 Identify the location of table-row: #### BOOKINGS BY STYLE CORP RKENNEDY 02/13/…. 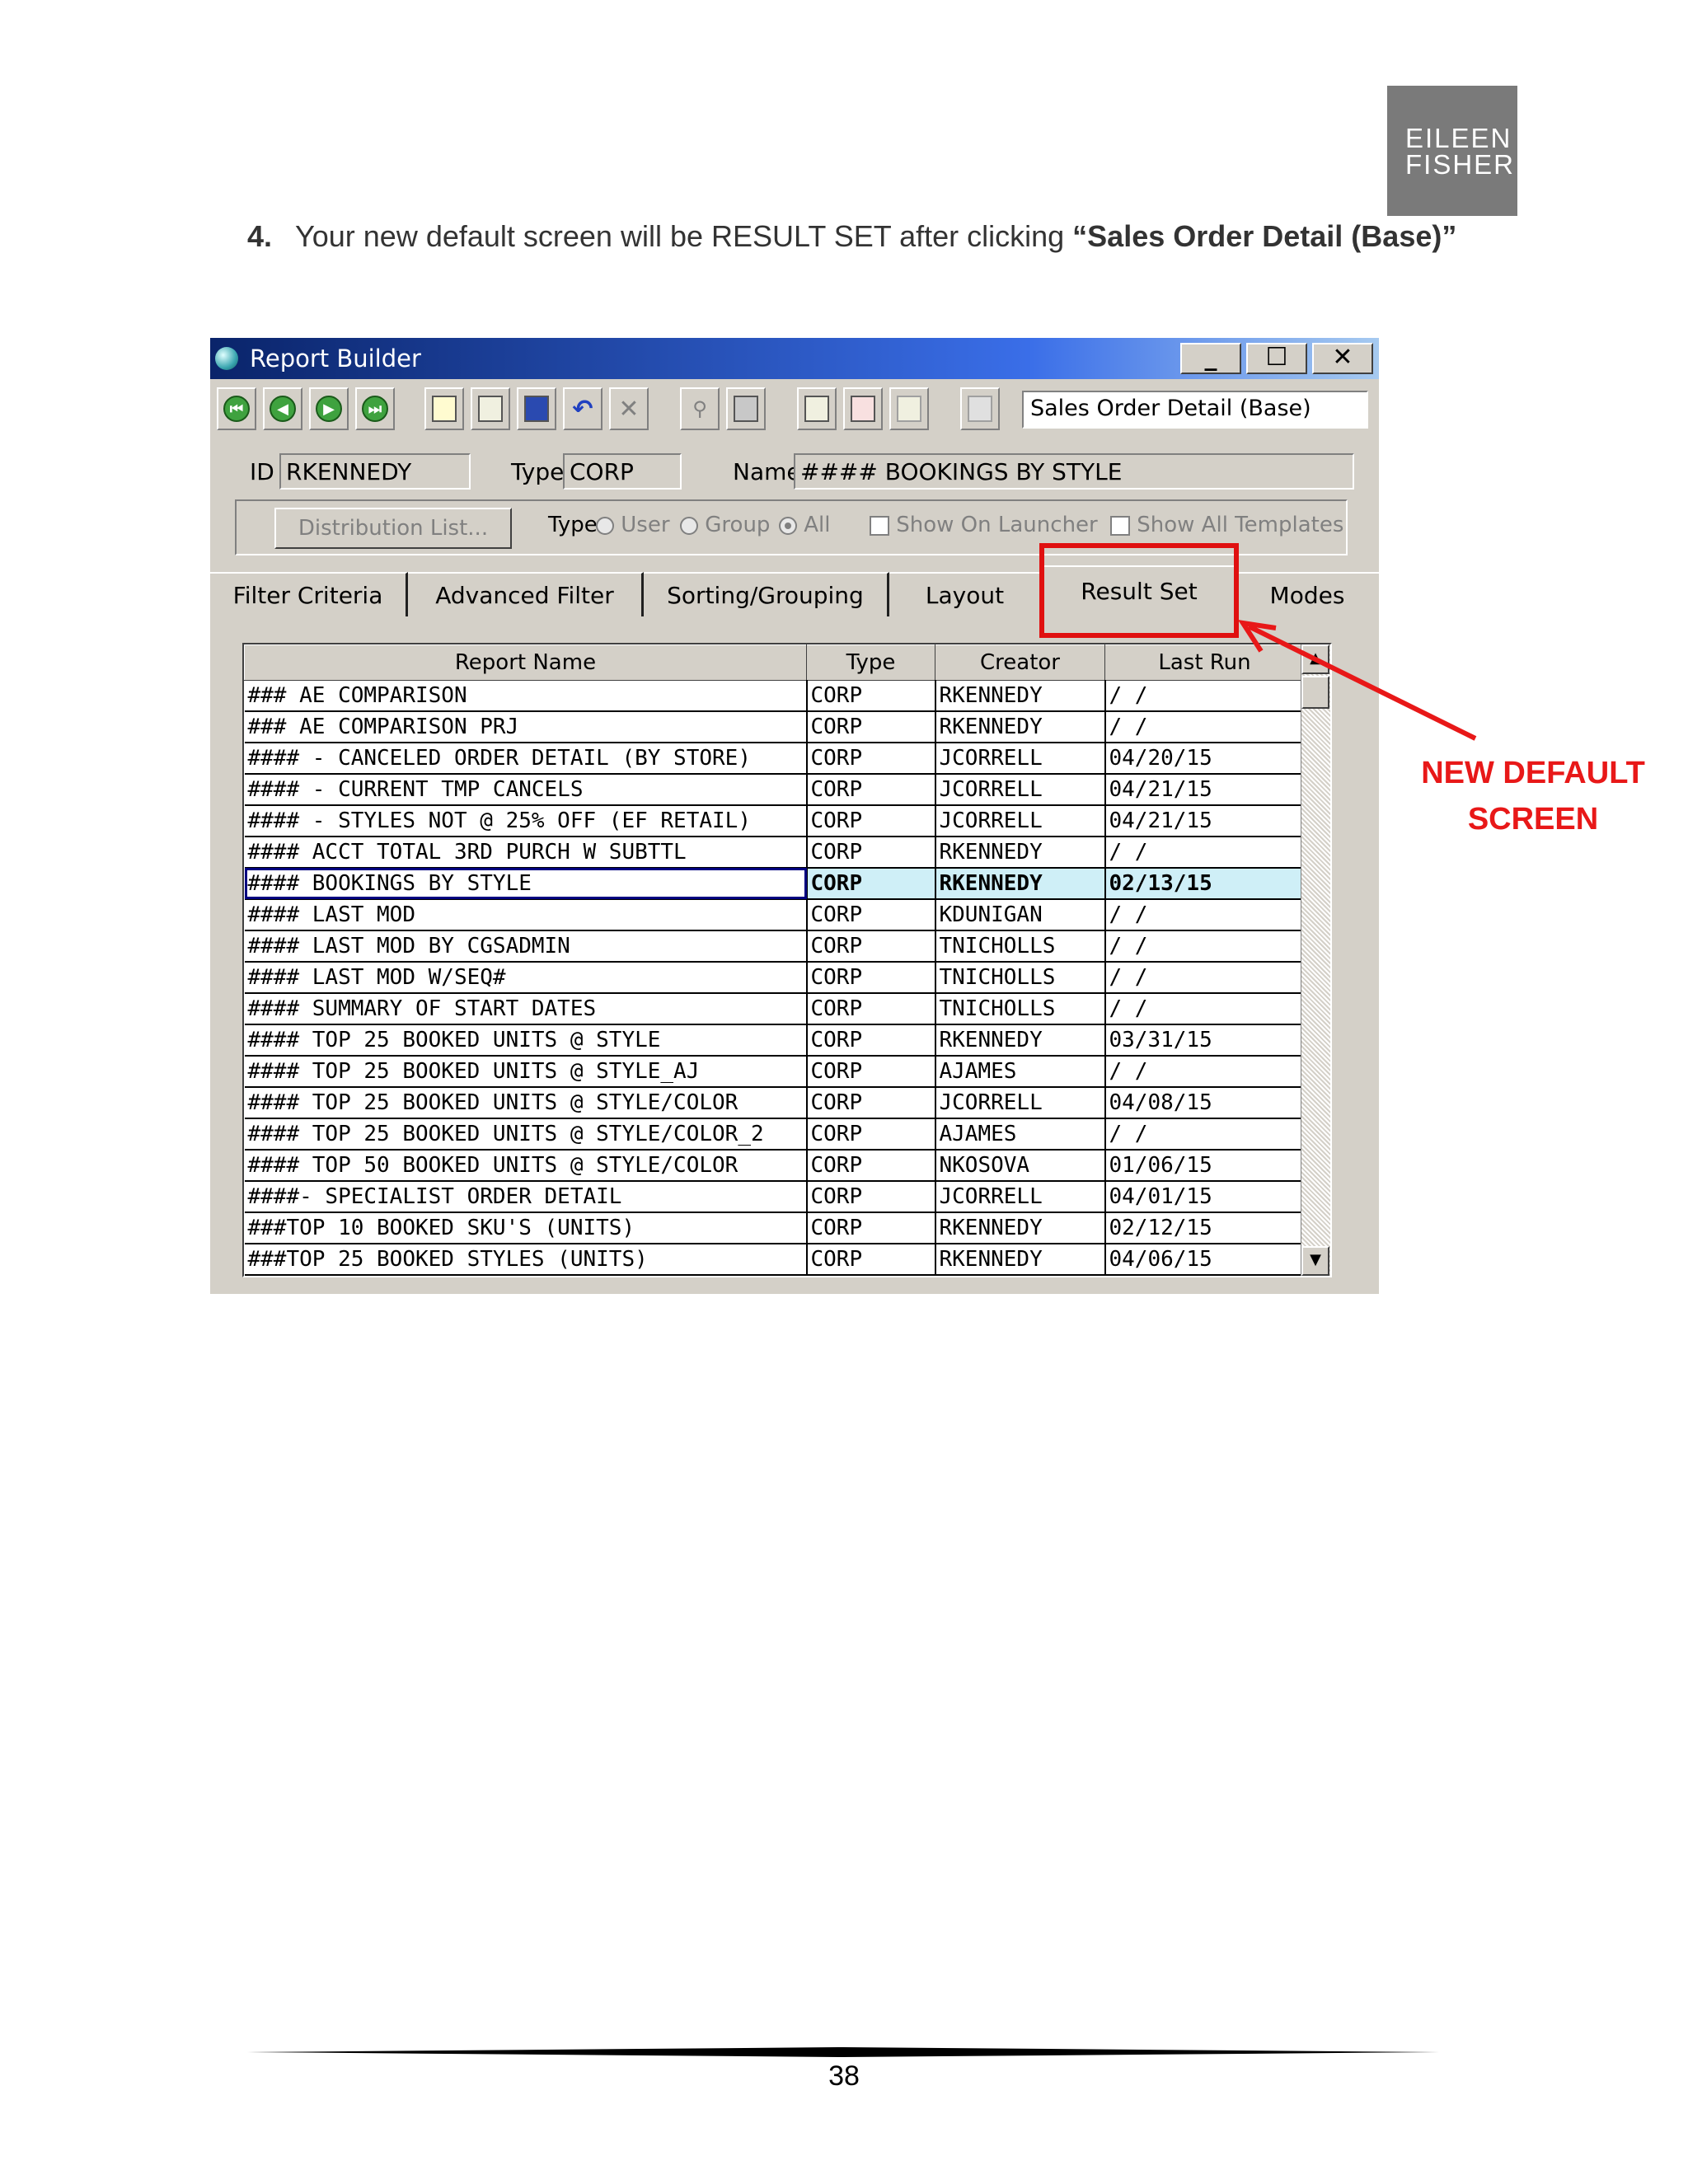
(775, 884).